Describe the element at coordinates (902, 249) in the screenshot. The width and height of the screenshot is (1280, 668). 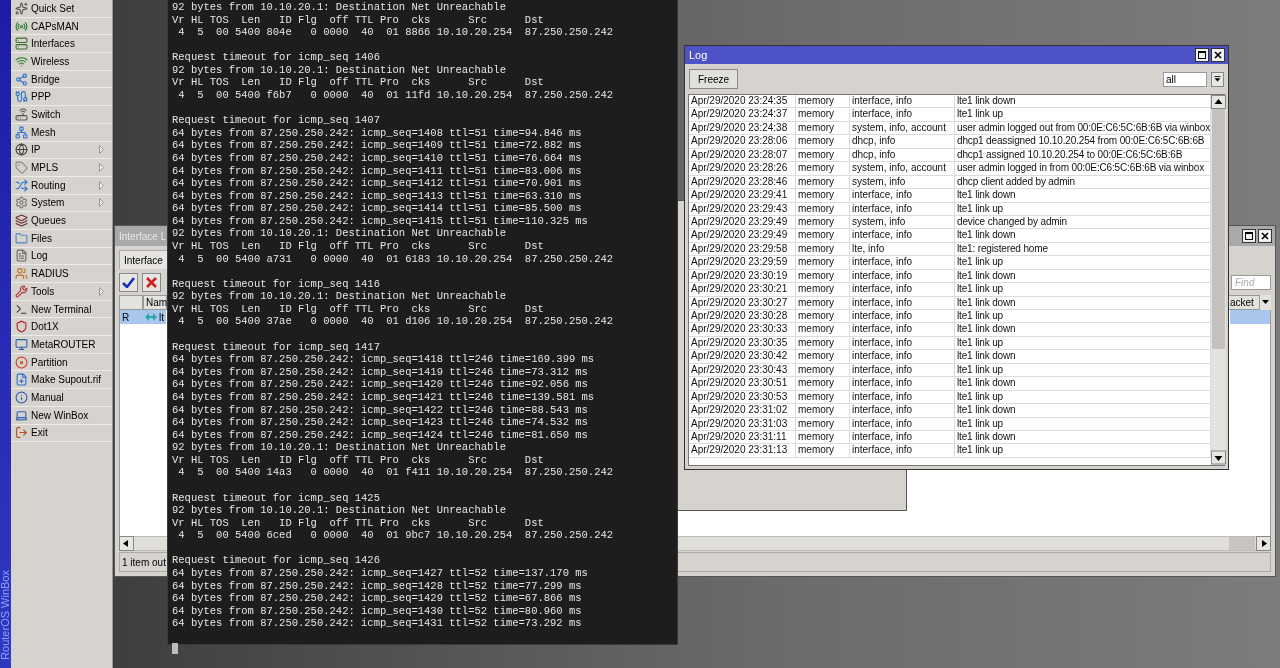
I see `table-cell: lte, info` at that location.